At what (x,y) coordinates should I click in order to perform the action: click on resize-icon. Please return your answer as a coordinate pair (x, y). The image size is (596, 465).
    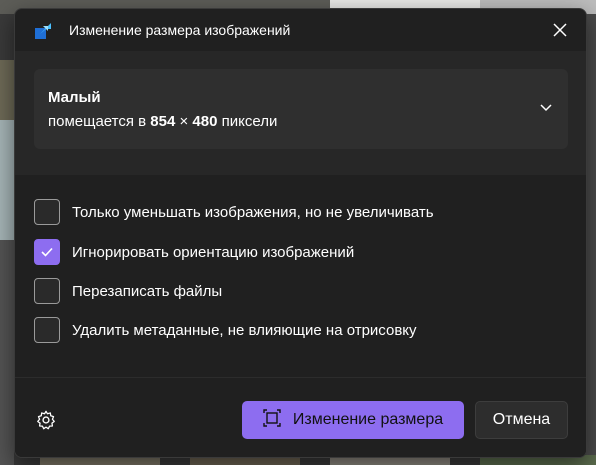
    Looking at the image, I should click on (272, 420).